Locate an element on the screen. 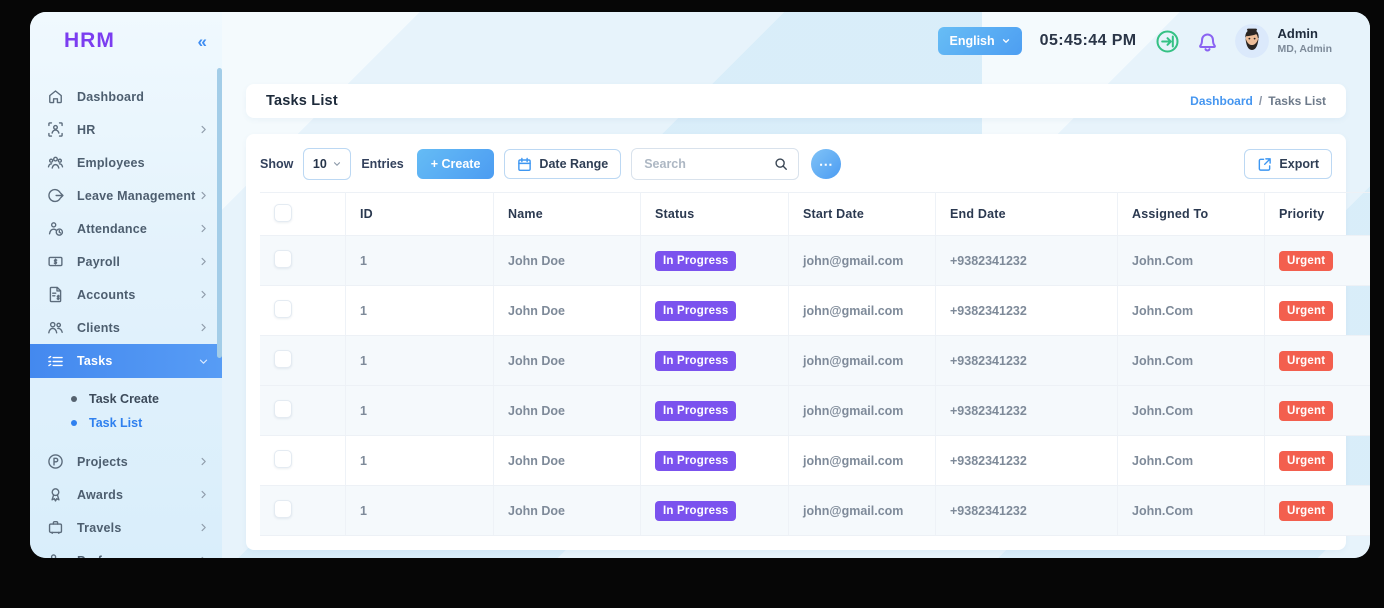 The height and width of the screenshot is (608, 1384). sidebar-item-payroll: Payroll is located at coordinates (126, 261).